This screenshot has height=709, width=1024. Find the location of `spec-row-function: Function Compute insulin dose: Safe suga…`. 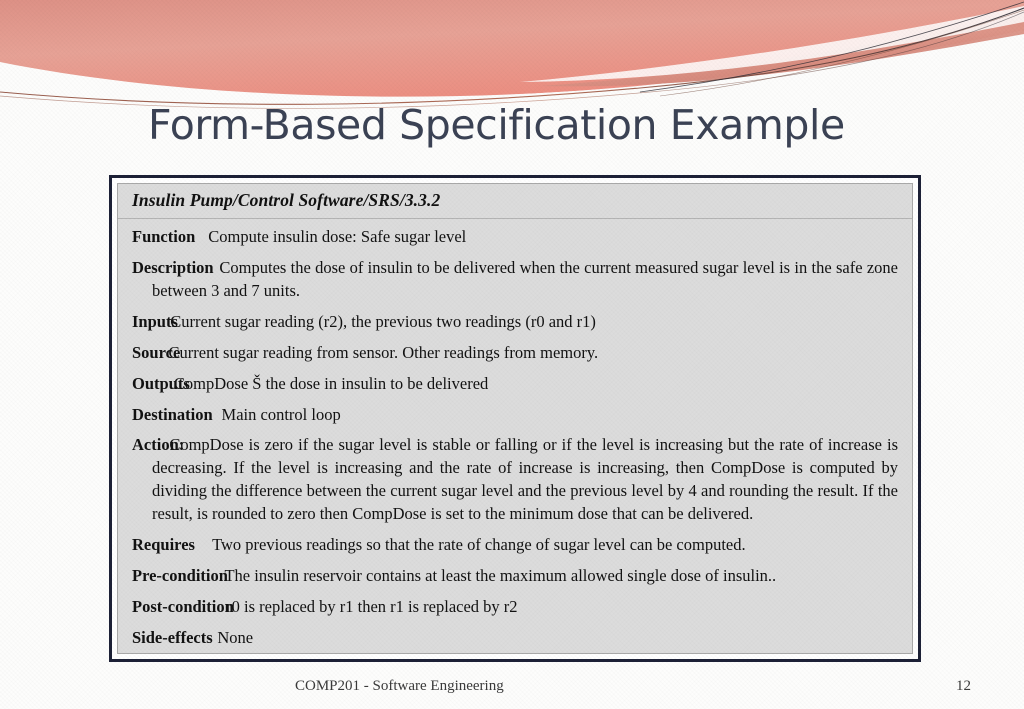

spec-row-function: Function Compute insulin dose: Safe suga… is located at coordinates (515, 237).